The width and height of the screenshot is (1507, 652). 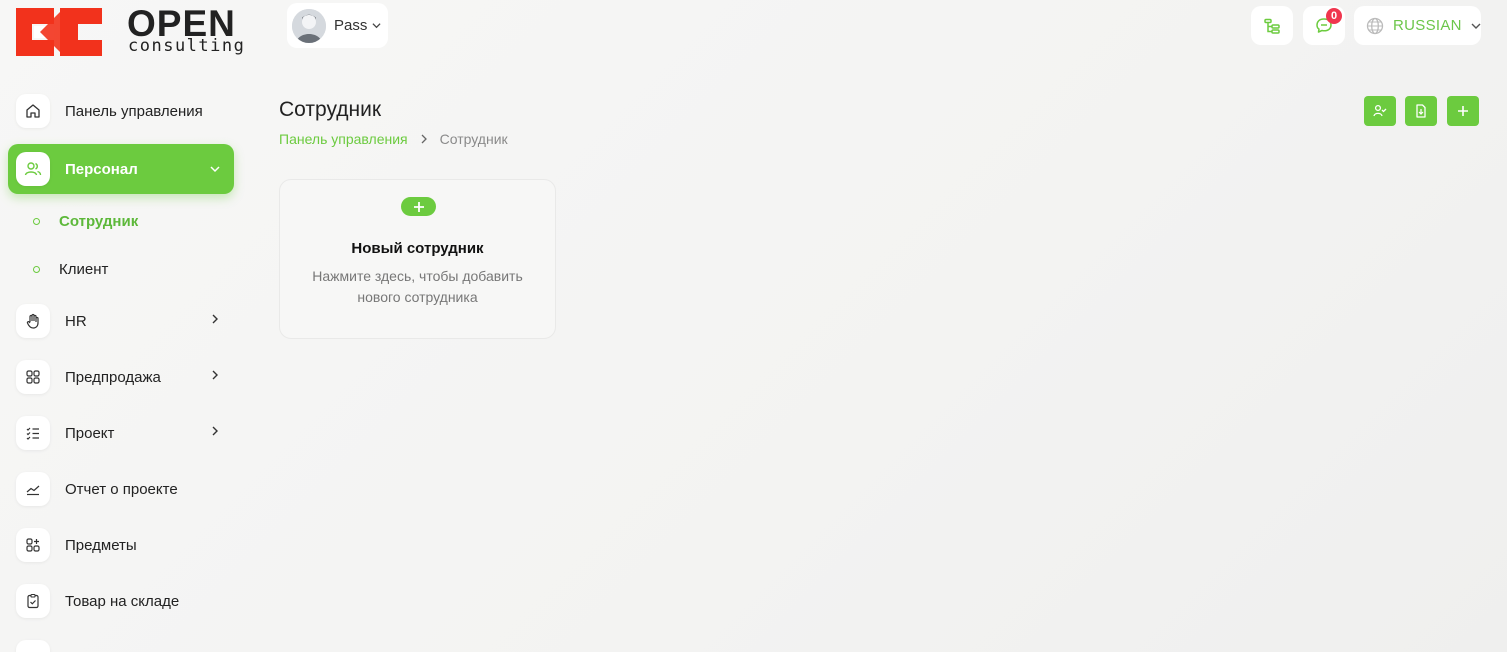 I want to click on user-check-icon, so click(x=1380, y=110).